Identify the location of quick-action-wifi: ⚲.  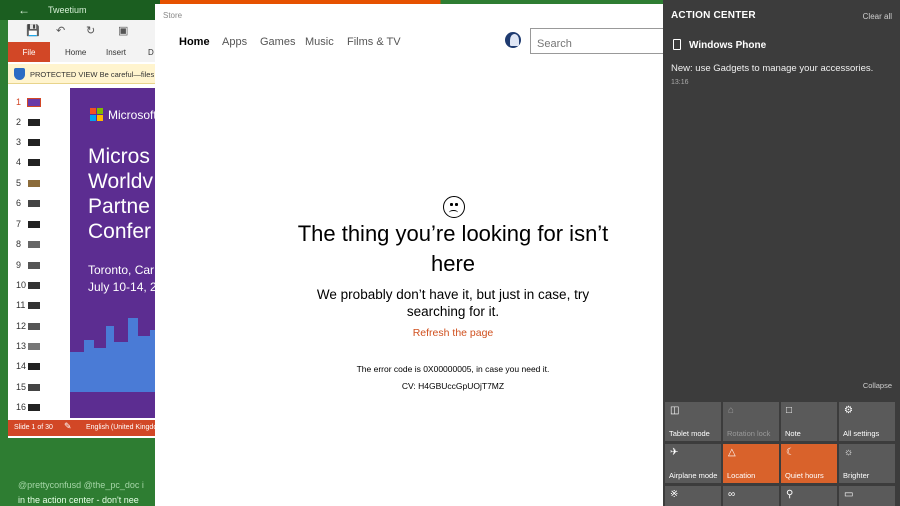
(809, 496).